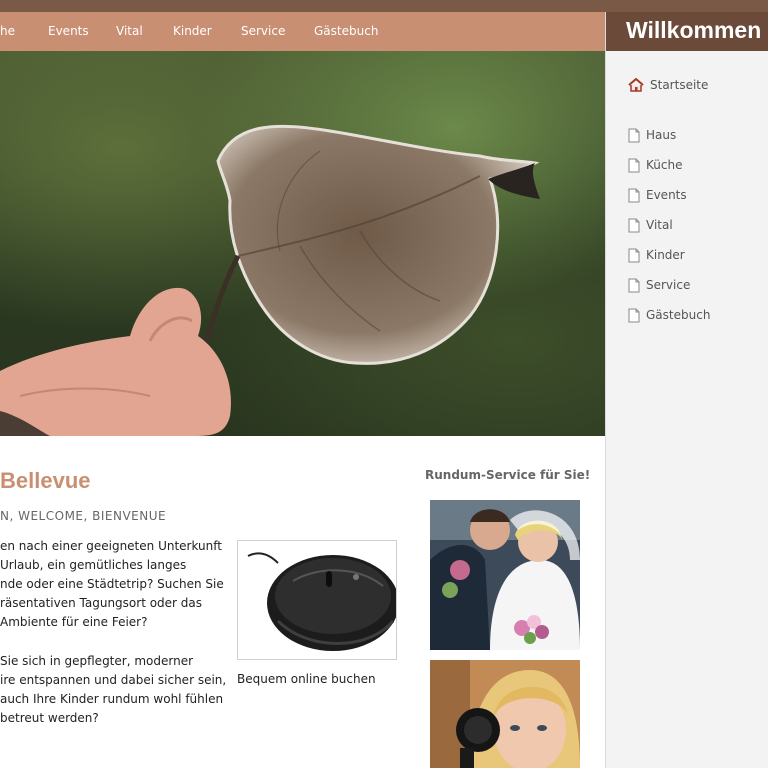 This screenshot has height=768, width=768. What do you see at coordinates (113, 680) in the screenshot?
I see `intro-line: ire entspannen und dabei sicher sein,` at bounding box center [113, 680].